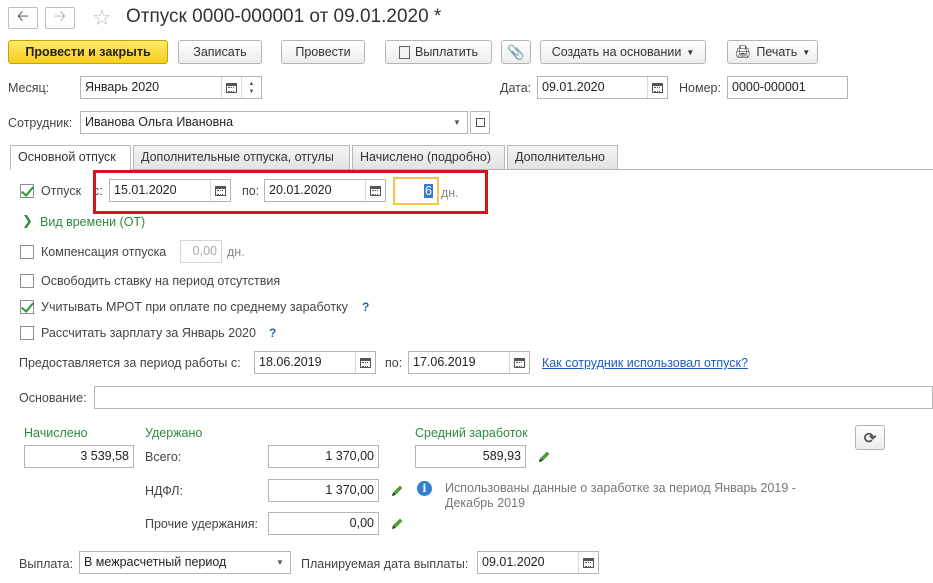  I want to click on period-to-field: 17.06.2019, so click(469, 362).